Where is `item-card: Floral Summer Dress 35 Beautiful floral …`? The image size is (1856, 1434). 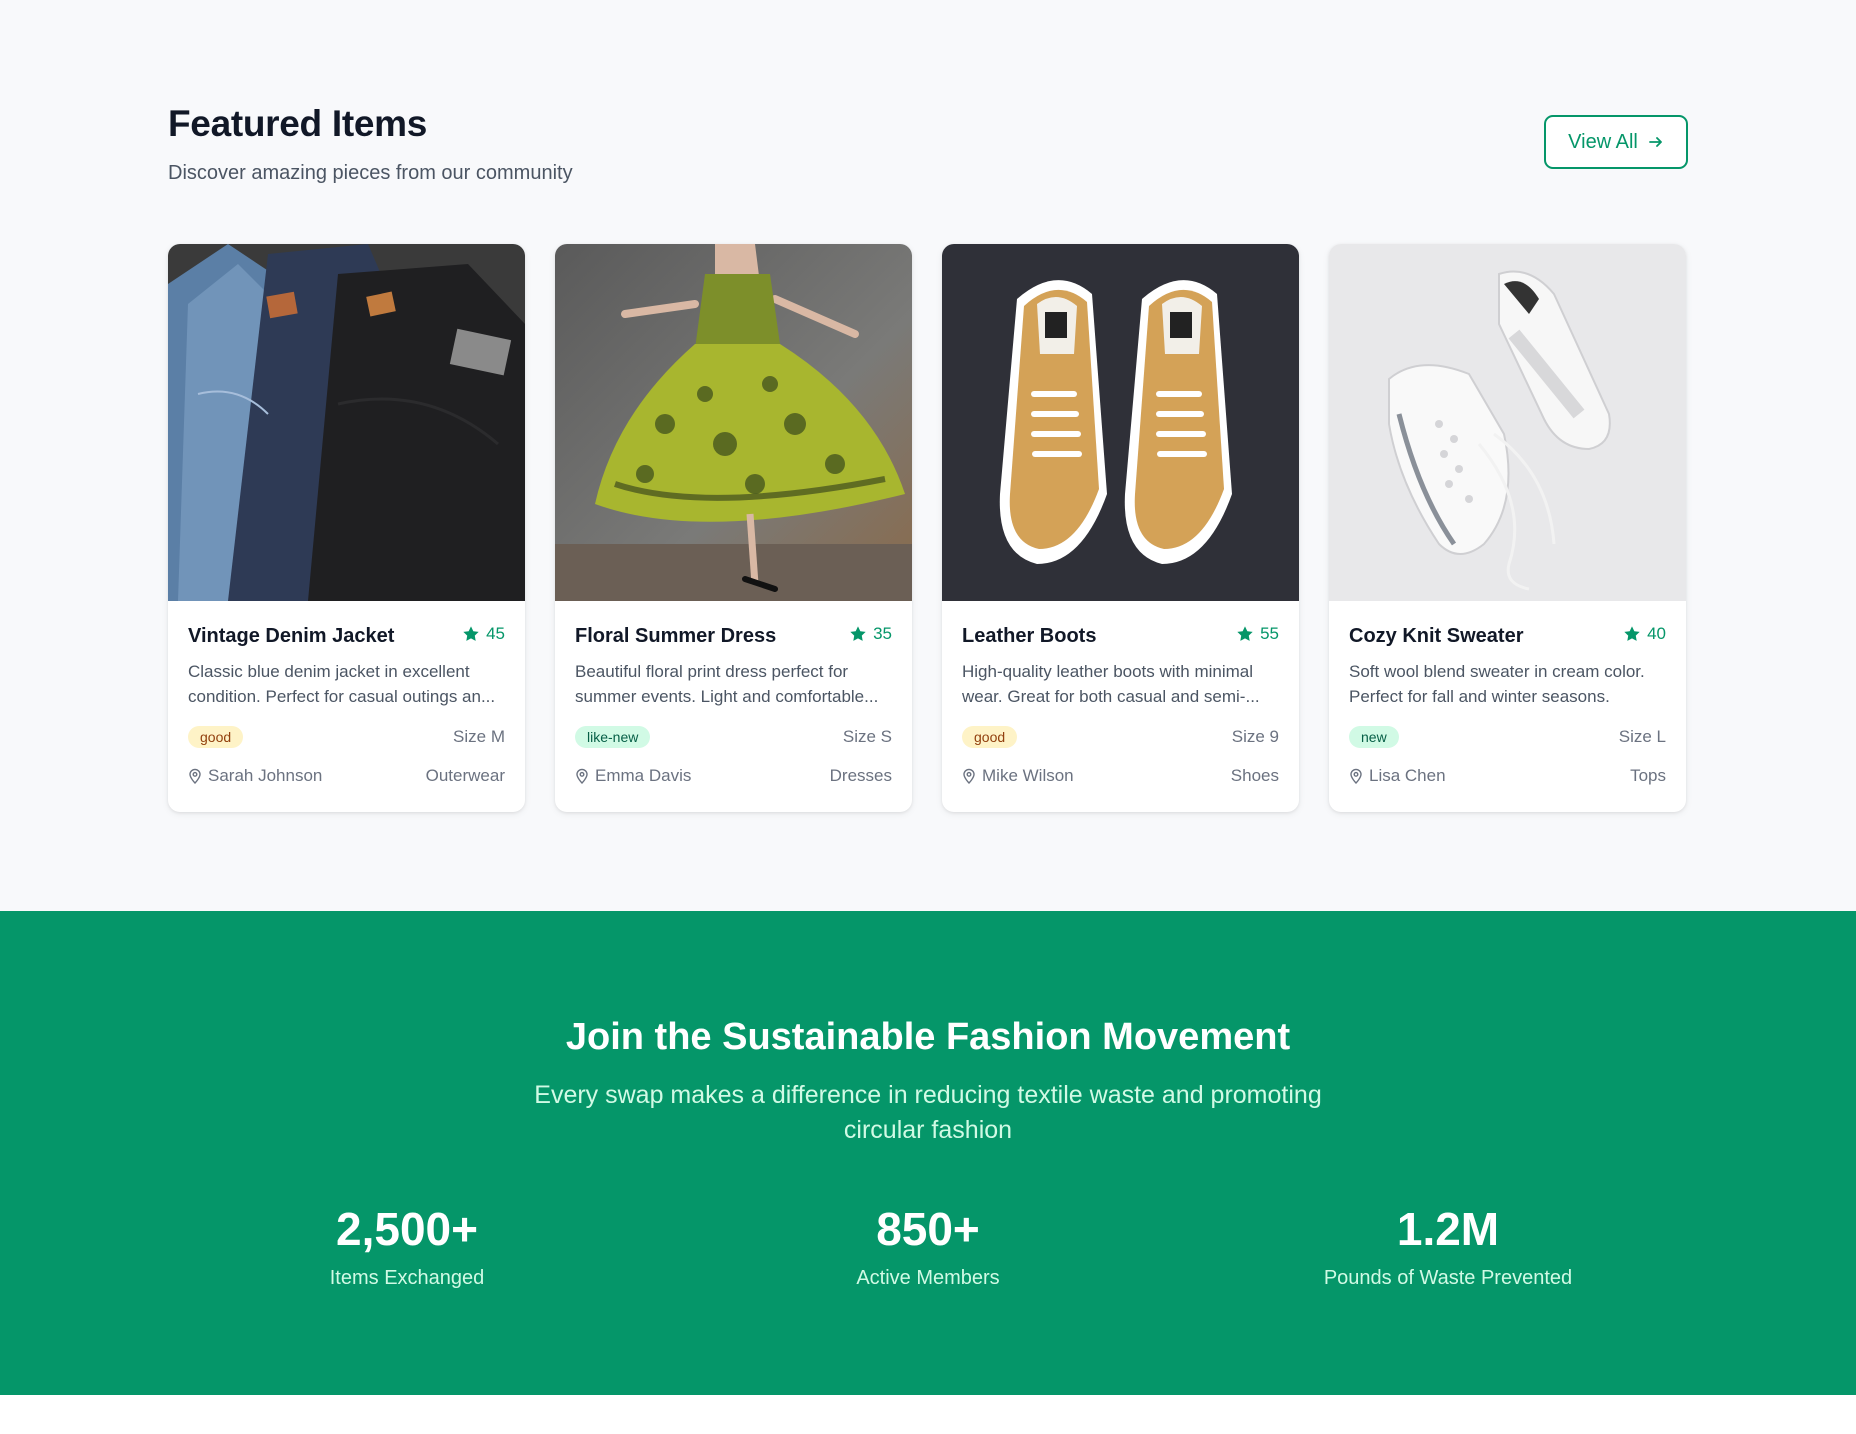
item-card: Floral Summer Dress 35 Beautiful floral … is located at coordinates (733, 528).